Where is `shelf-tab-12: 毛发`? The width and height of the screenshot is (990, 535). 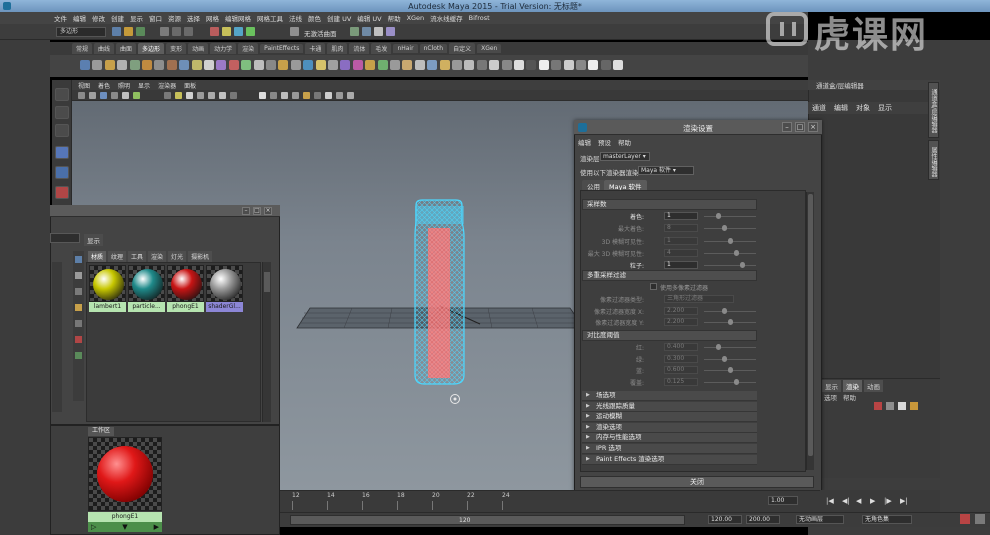 shelf-tab-12: 毛发 is located at coordinates (381, 48).